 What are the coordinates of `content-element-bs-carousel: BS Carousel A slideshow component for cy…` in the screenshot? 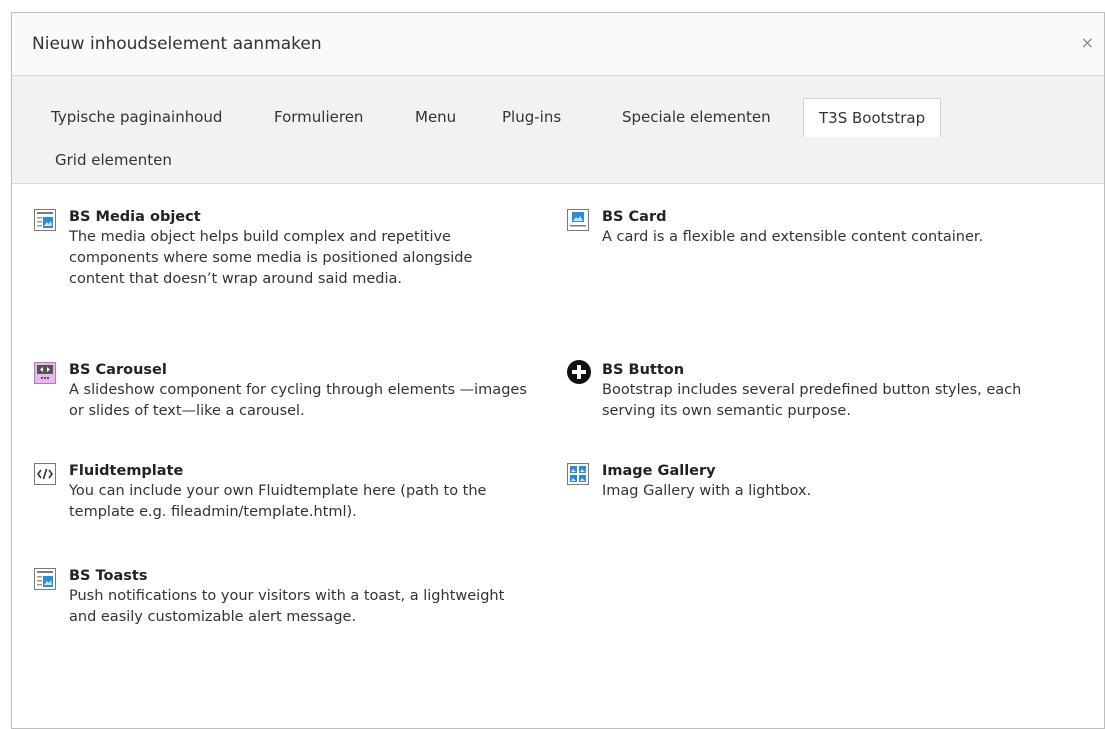 It's located at (286, 391).